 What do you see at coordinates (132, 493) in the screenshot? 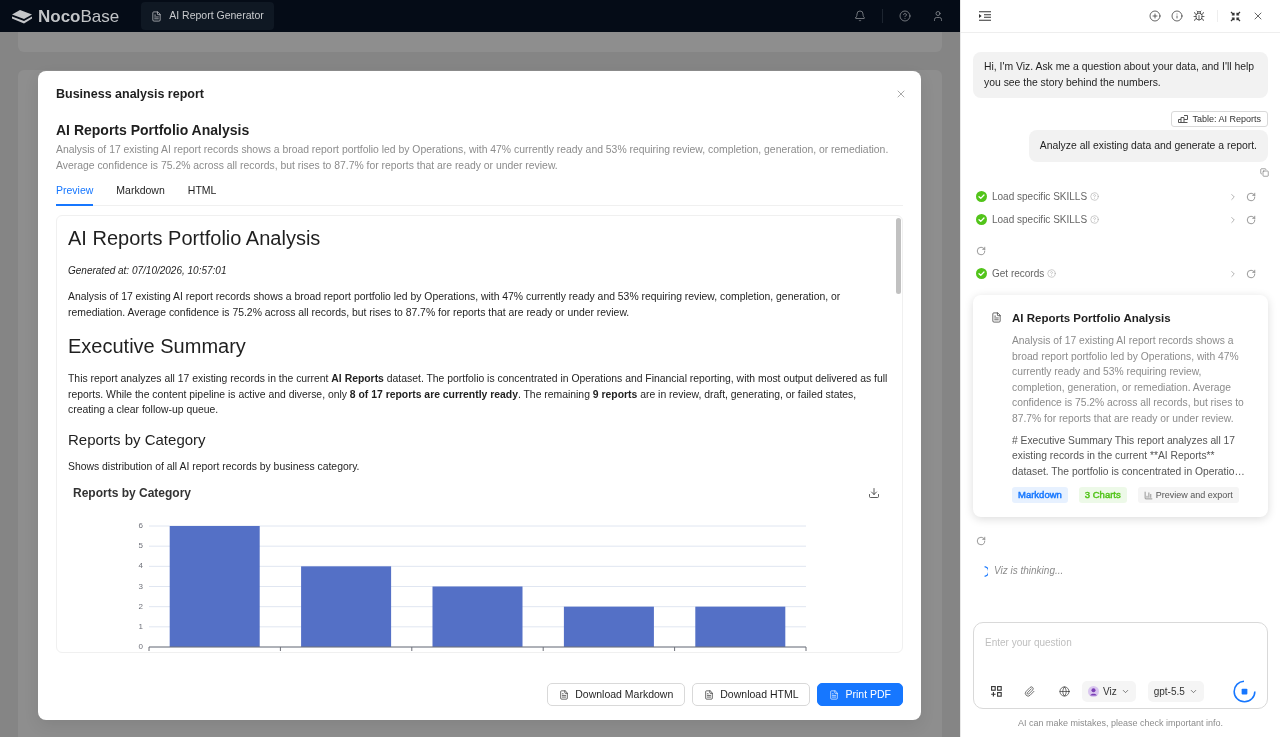
I see `chart-title: Reports by Category` at bounding box center [132, 493].